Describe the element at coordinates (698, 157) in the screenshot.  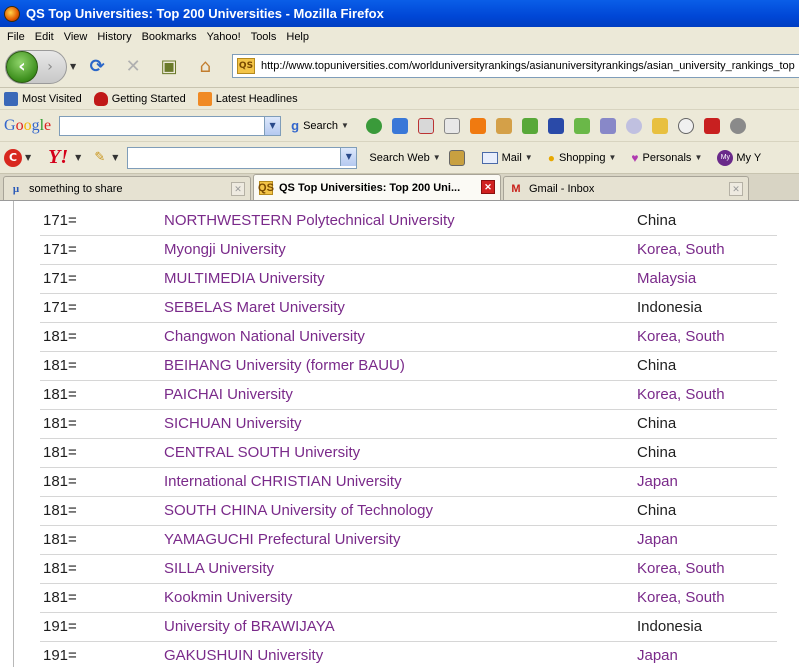
I see `personals-dropdown-icon: ▼` at that location.